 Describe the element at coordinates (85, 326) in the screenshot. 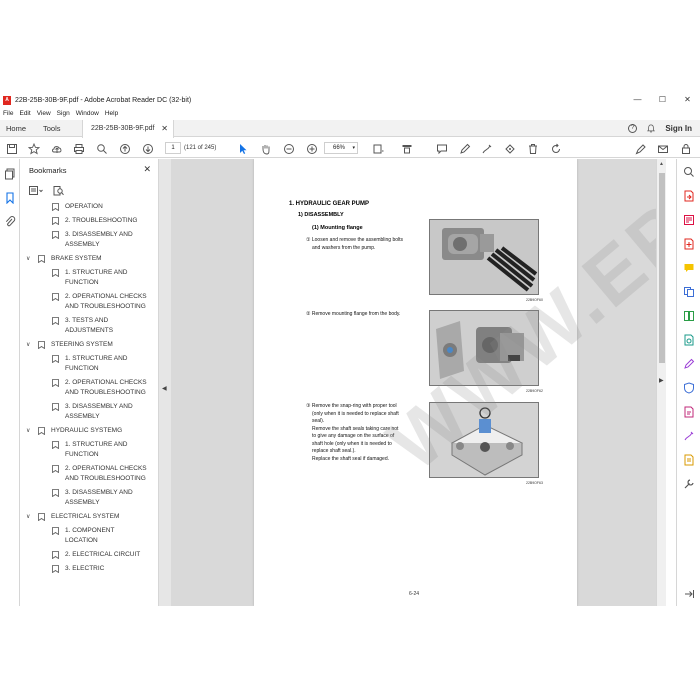

I see `bookmark-item: 3. TESTS AND ADJUSTMENTS` at that location.